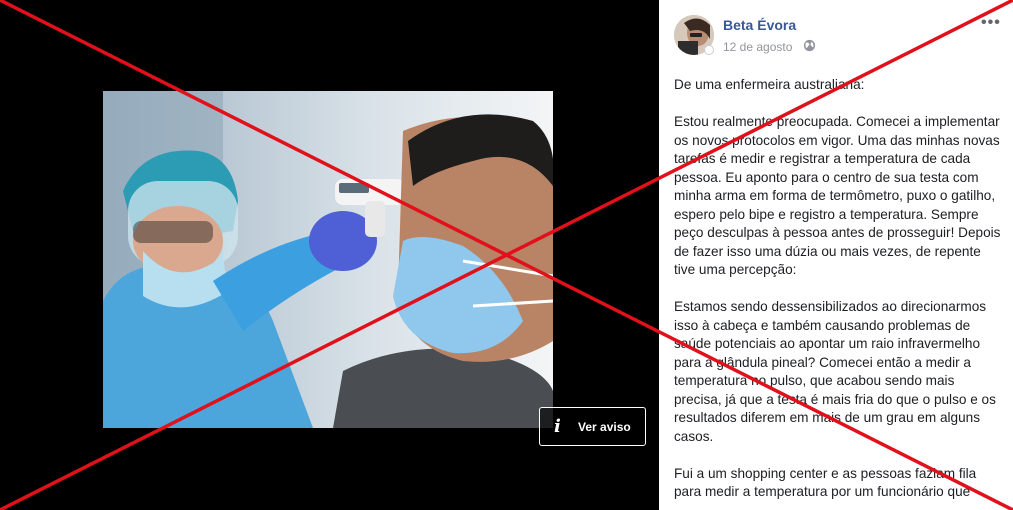 The height and width of the screenshot is (510, 1013). Describe the element at coordinates (709, 50) in the screenshot. I see `avatar-status-badge` at that location.